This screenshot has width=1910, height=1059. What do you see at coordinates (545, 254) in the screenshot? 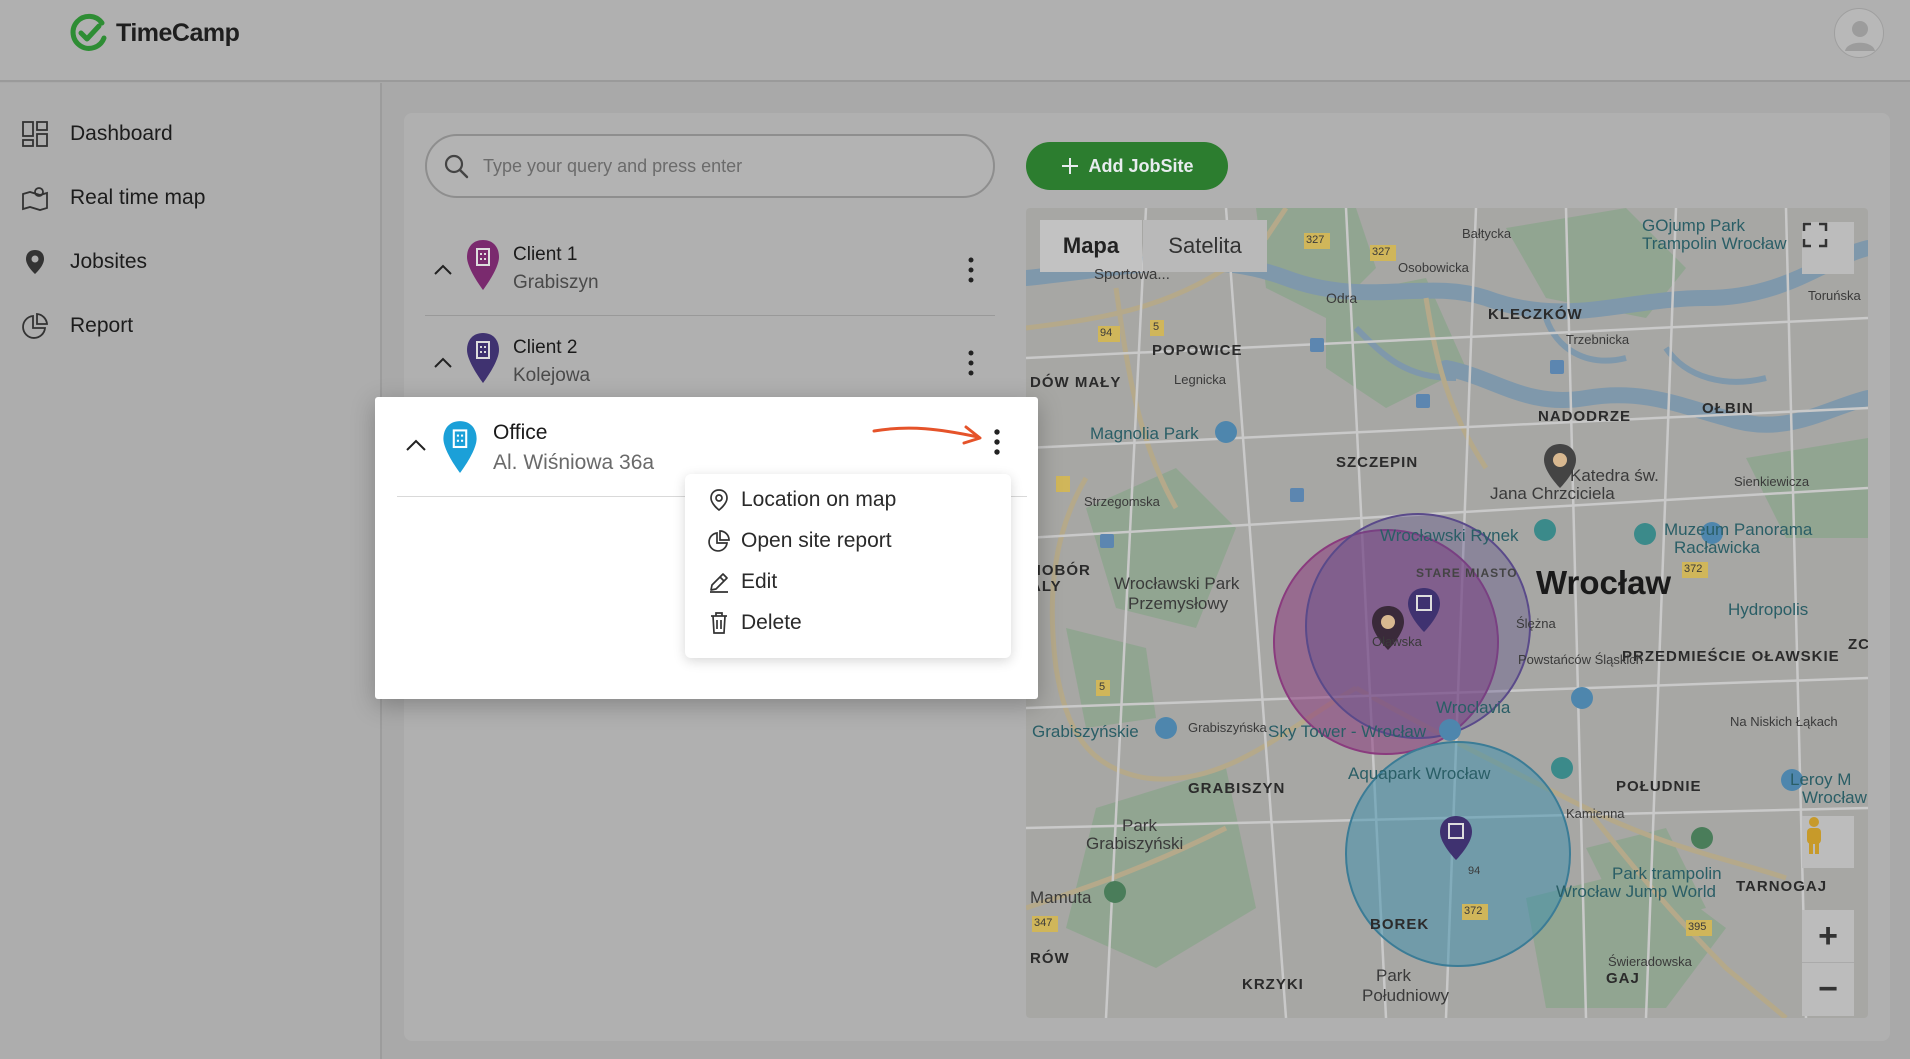
I see `jobsite-name: Client 1` at bounding box center [545, 254].